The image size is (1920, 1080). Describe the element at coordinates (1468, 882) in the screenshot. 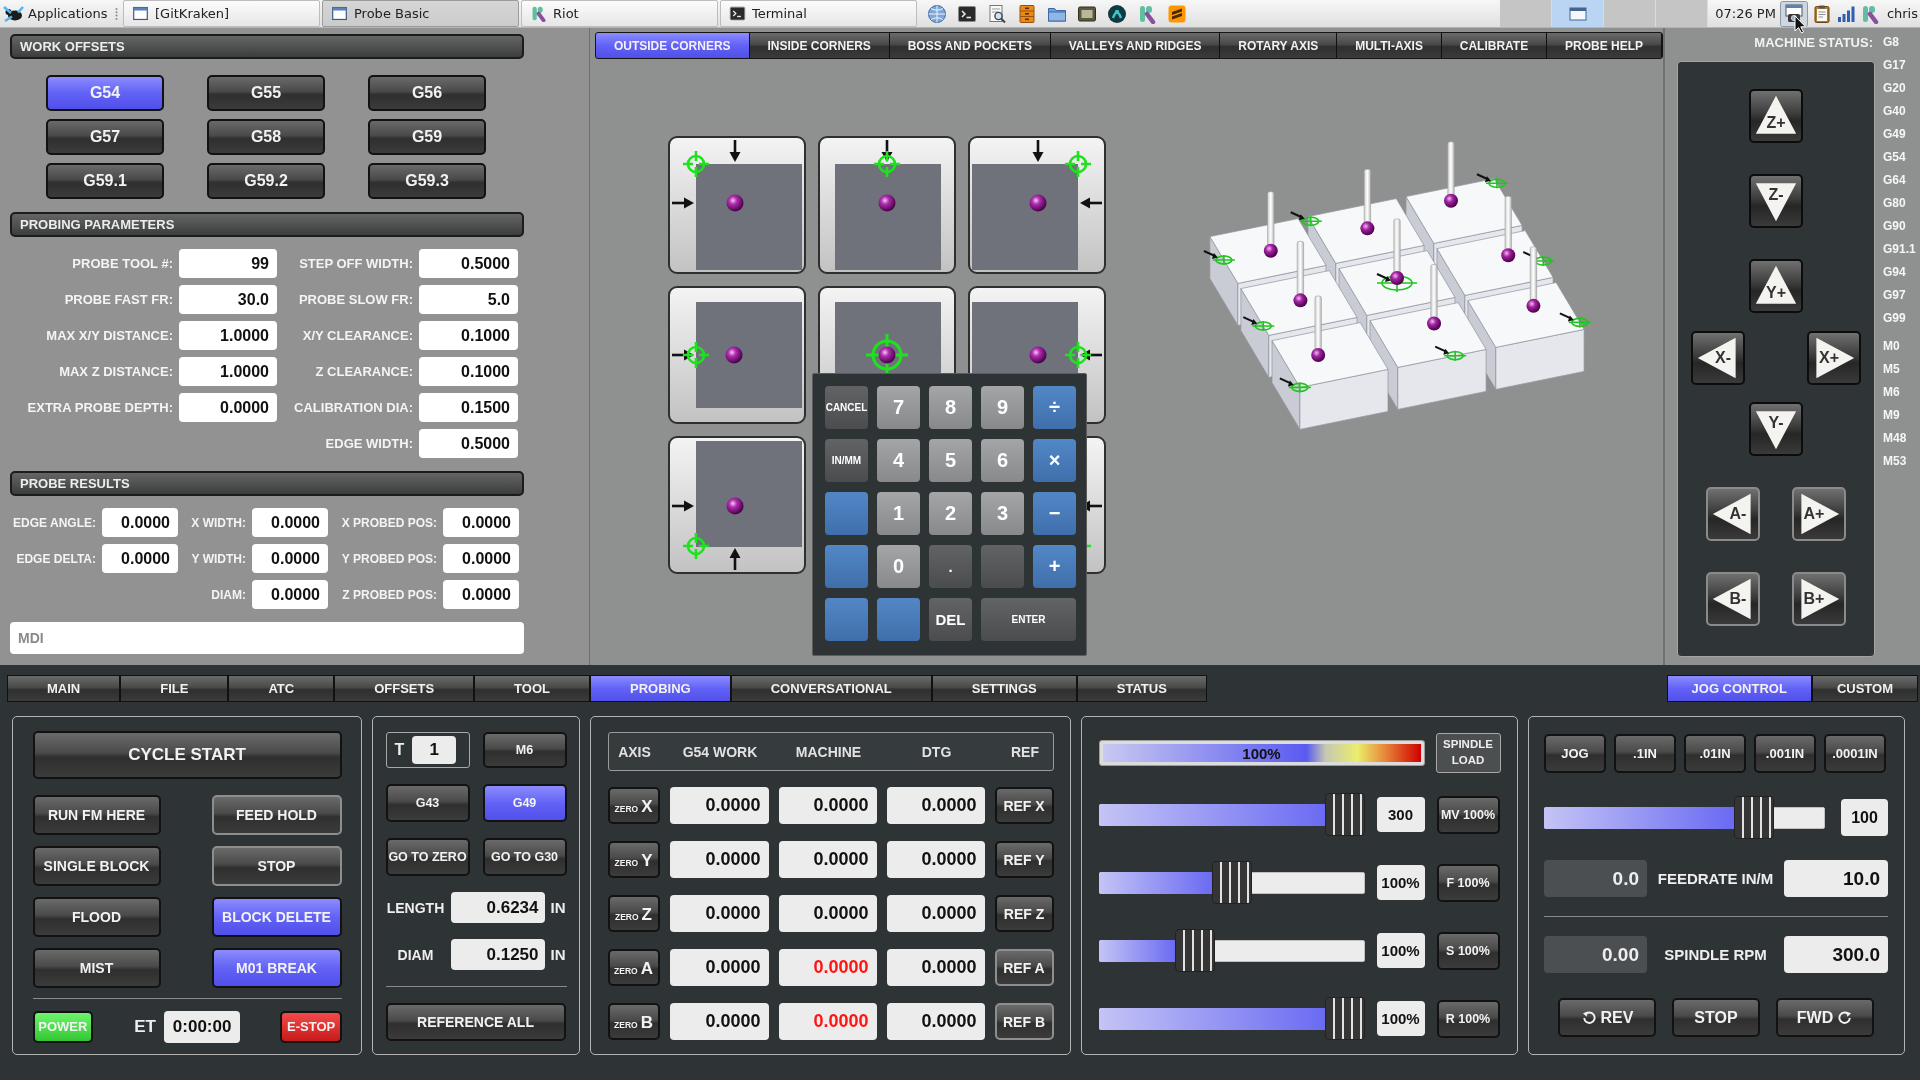

I see `override-reset-button: F 100%` at that location.